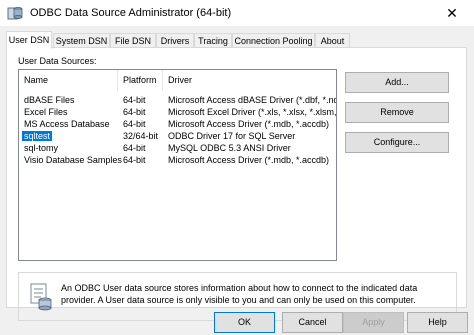  What do you see at coordinates (244, 322) in the screenshot?
I see `ok-button: OK` at bounding box center [244, 322].